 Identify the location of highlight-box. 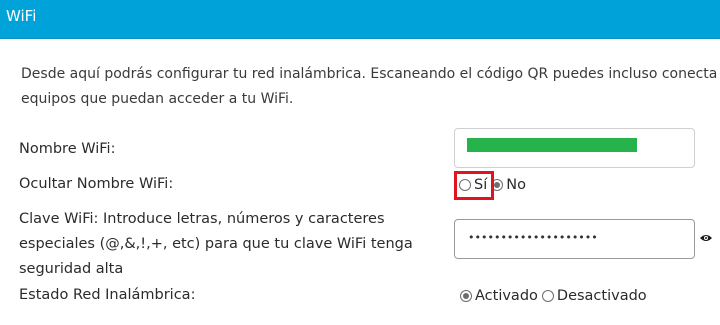
(474, 185).